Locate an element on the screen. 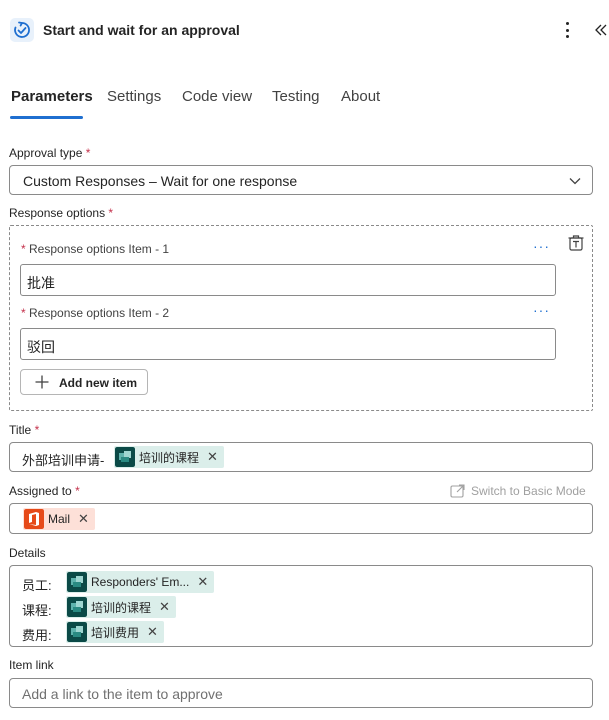 This screenshot has height=720, width=609. assigned-to-label: Assigned to * is located at coordinates (44, 491).